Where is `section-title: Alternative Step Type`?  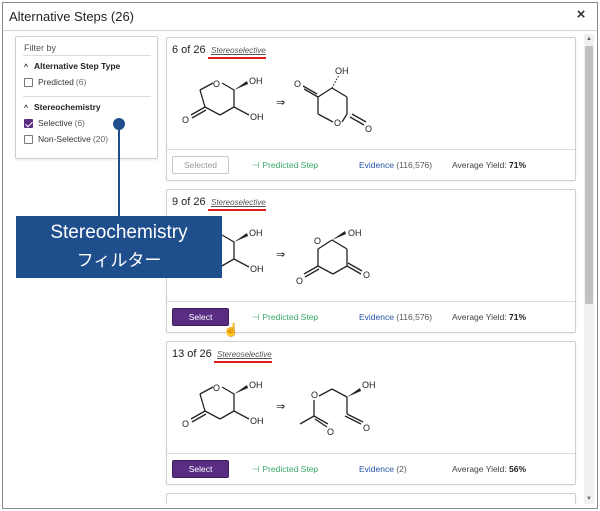
section-title: Alternative Step Type is located at coordinates (77, 66).